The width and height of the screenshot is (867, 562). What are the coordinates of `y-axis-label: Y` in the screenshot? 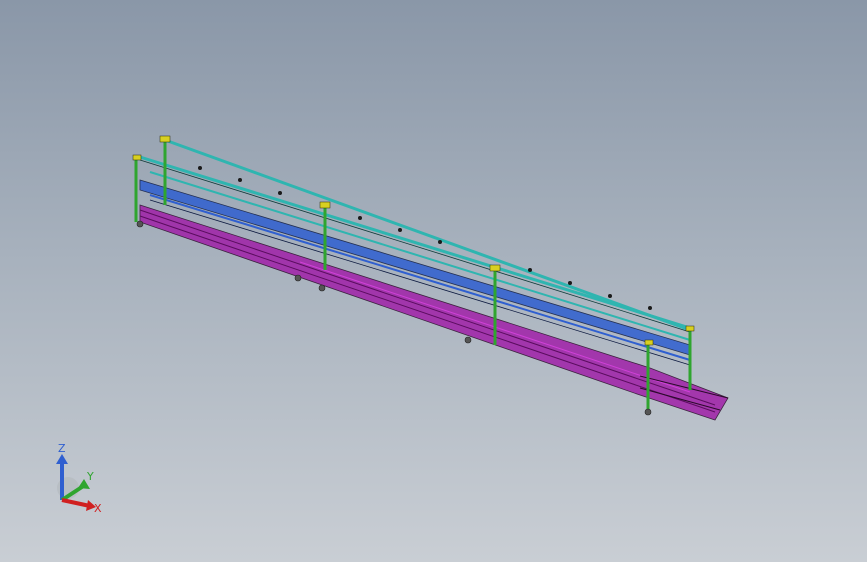 It's located at (90, 476).